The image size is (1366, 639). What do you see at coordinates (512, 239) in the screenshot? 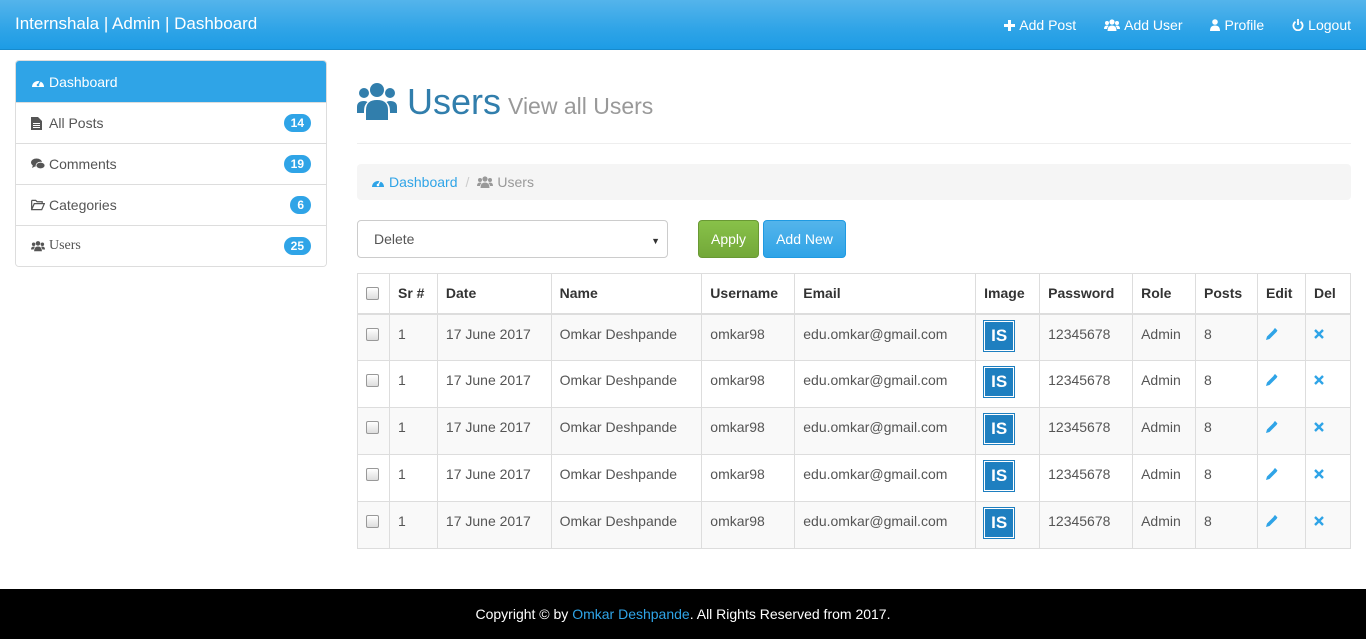
I see `bulk-action-select: Delete ▼` at bounding box center [512, 239].